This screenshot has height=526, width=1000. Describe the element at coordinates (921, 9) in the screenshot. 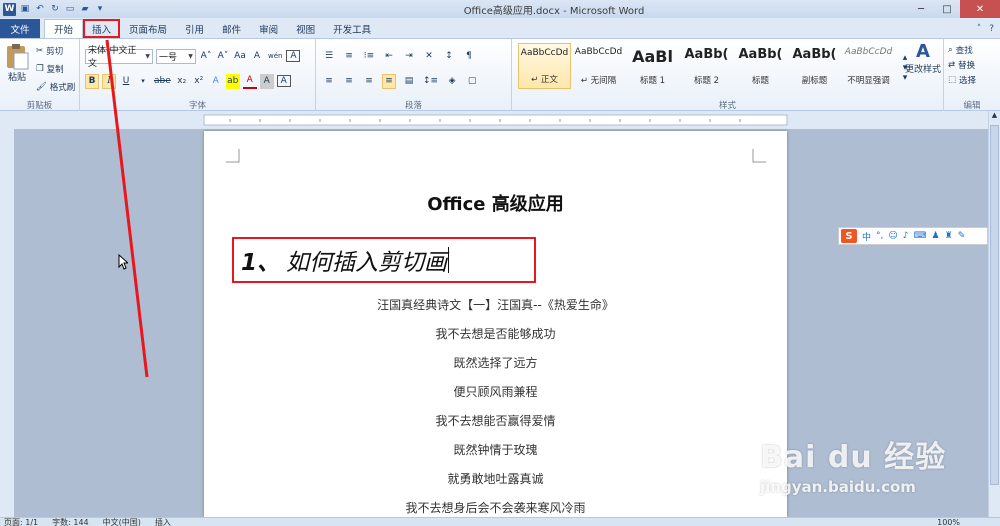

I see `minimize-button: ─` at that location.